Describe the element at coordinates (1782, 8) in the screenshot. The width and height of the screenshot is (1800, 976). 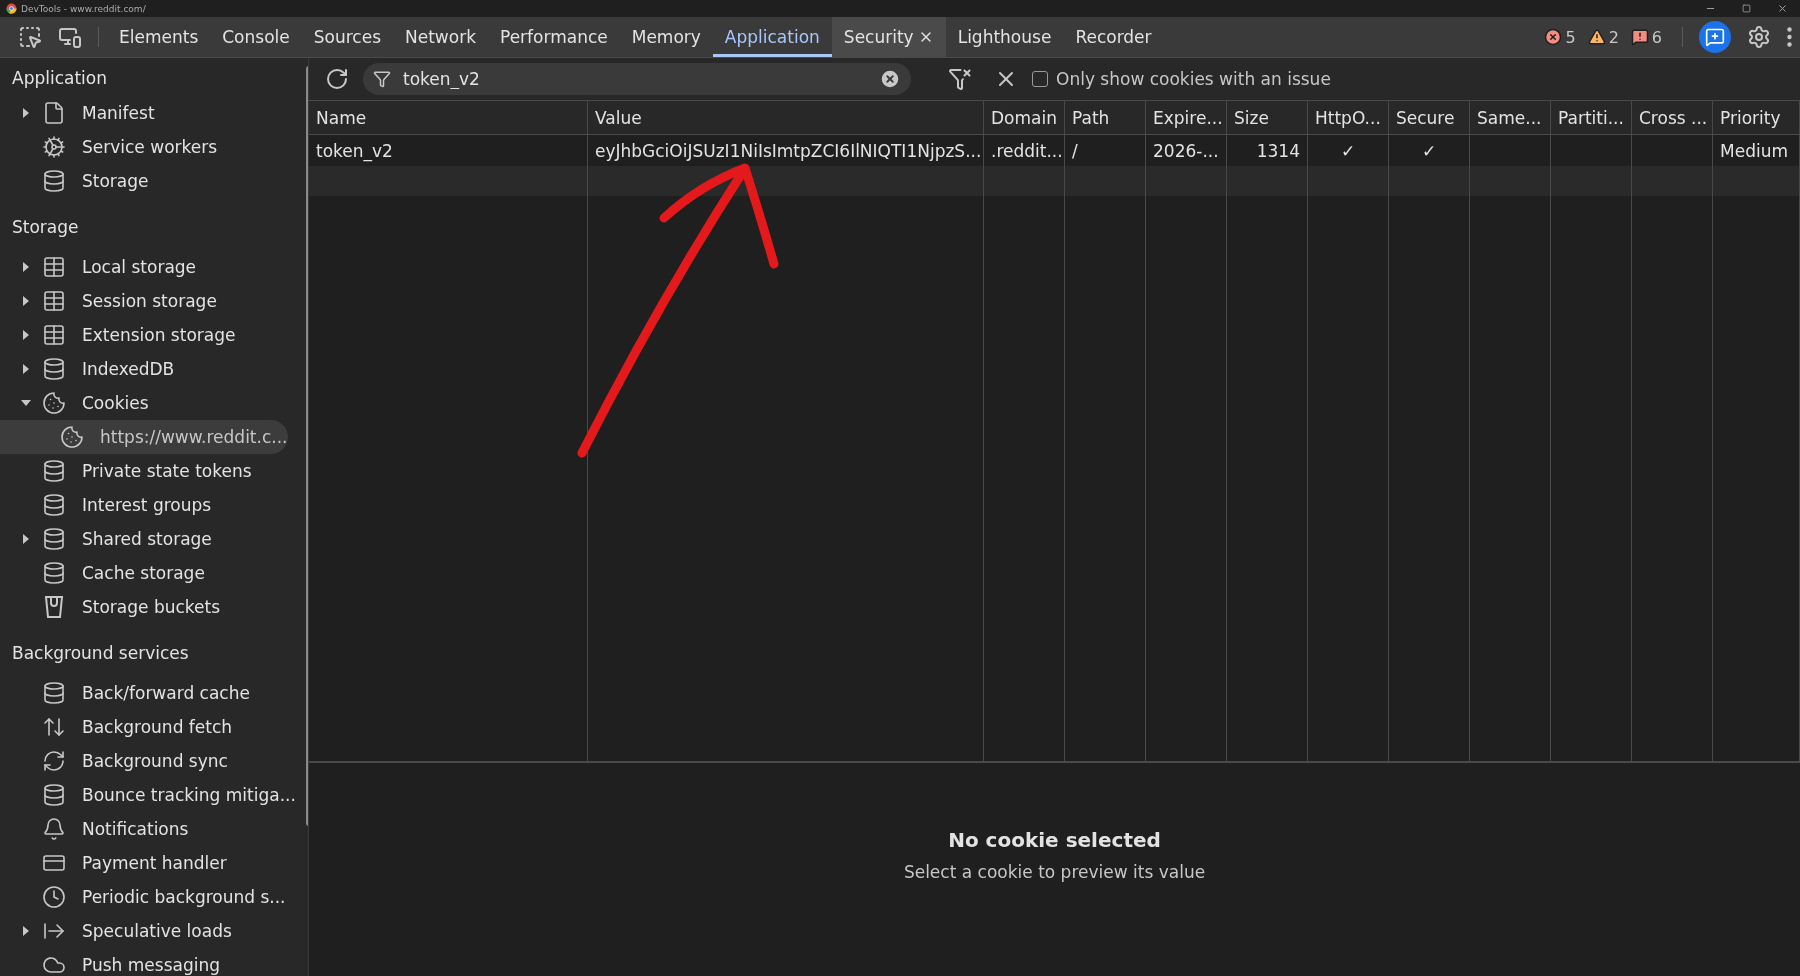
I see `close-icon` at that location.